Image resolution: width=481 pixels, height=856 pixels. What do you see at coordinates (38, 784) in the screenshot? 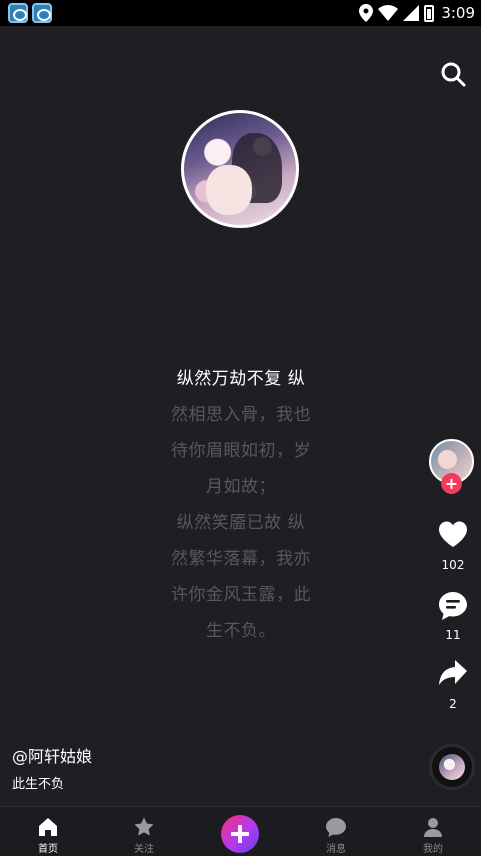
I see `post-description: 此生不负` at bounding box center [38, 784].